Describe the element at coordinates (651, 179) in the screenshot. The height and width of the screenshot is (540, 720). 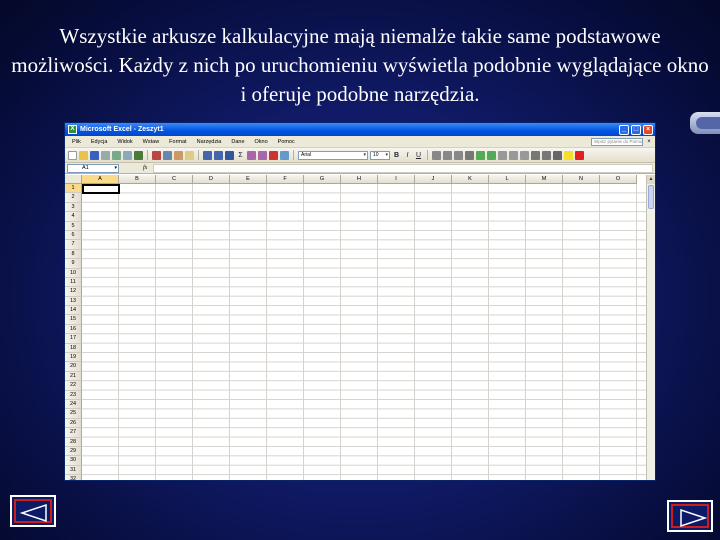
I see `scroll-up-arrow-icon: ▲` at that location.